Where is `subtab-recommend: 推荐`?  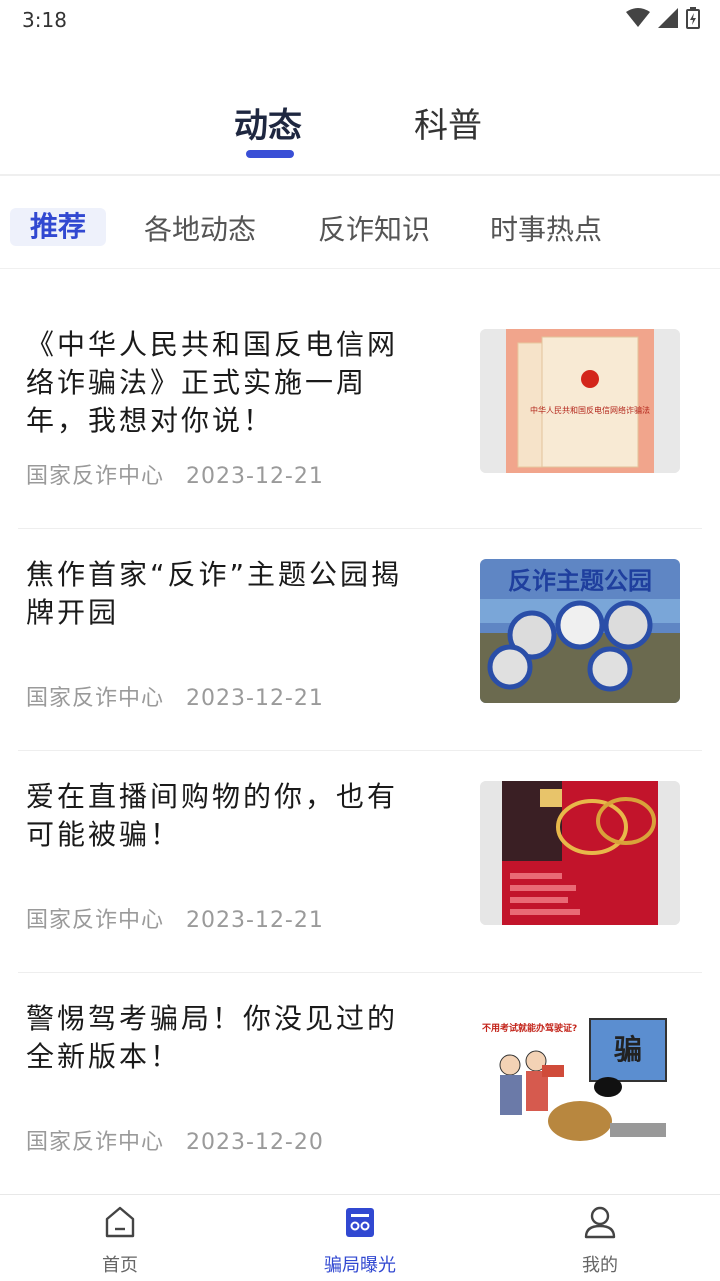
subtab-recommend: 推荐 is located at coordinates (58, 227).